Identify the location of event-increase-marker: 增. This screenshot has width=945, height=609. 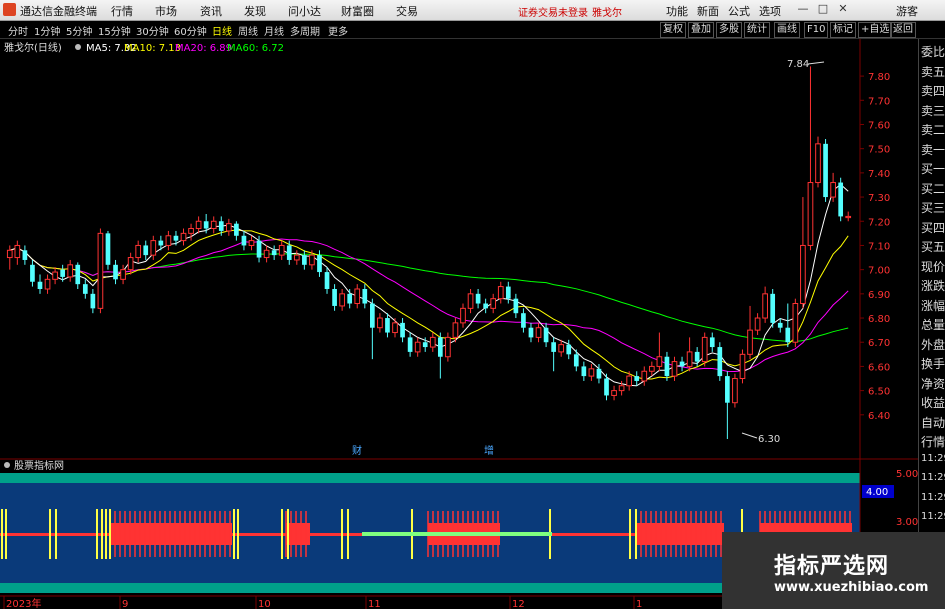
(489, 450).